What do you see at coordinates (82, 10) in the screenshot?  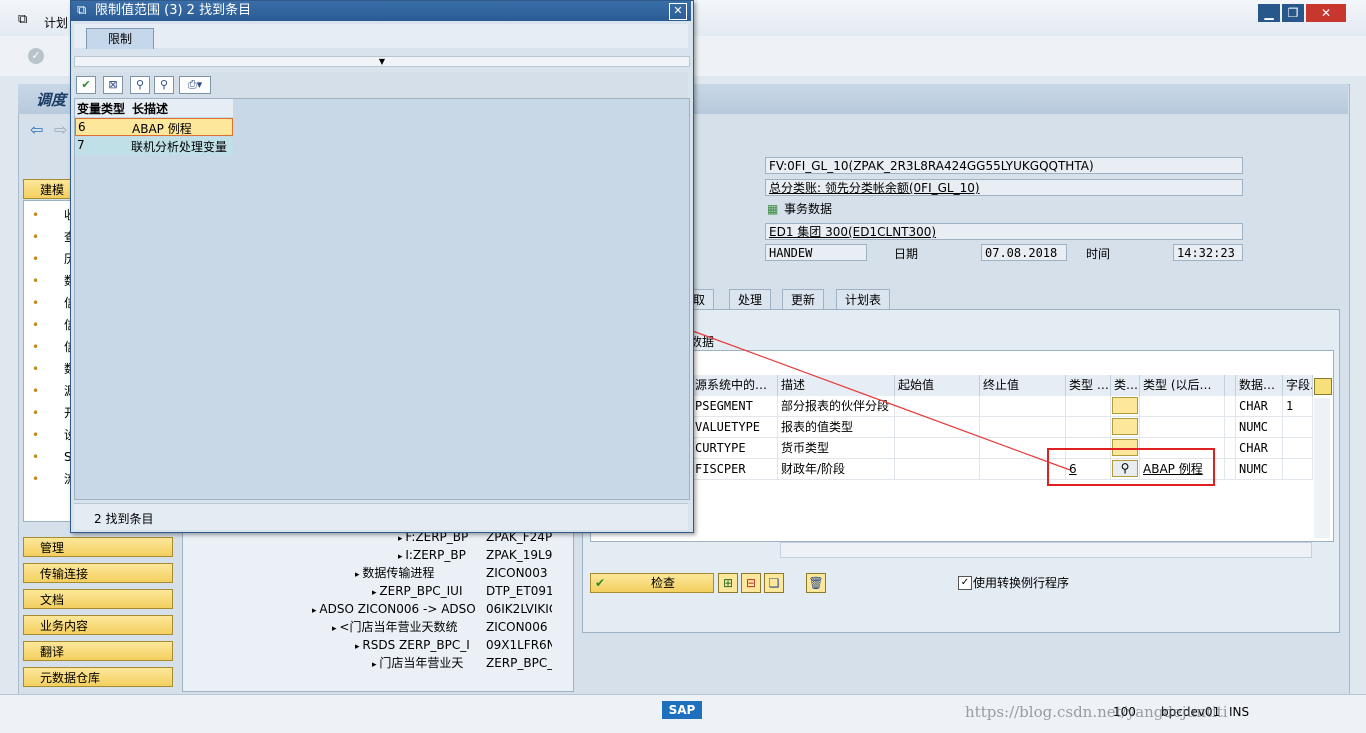 I see `dialog-icon: ⧉` at bounding box center [82, 10].